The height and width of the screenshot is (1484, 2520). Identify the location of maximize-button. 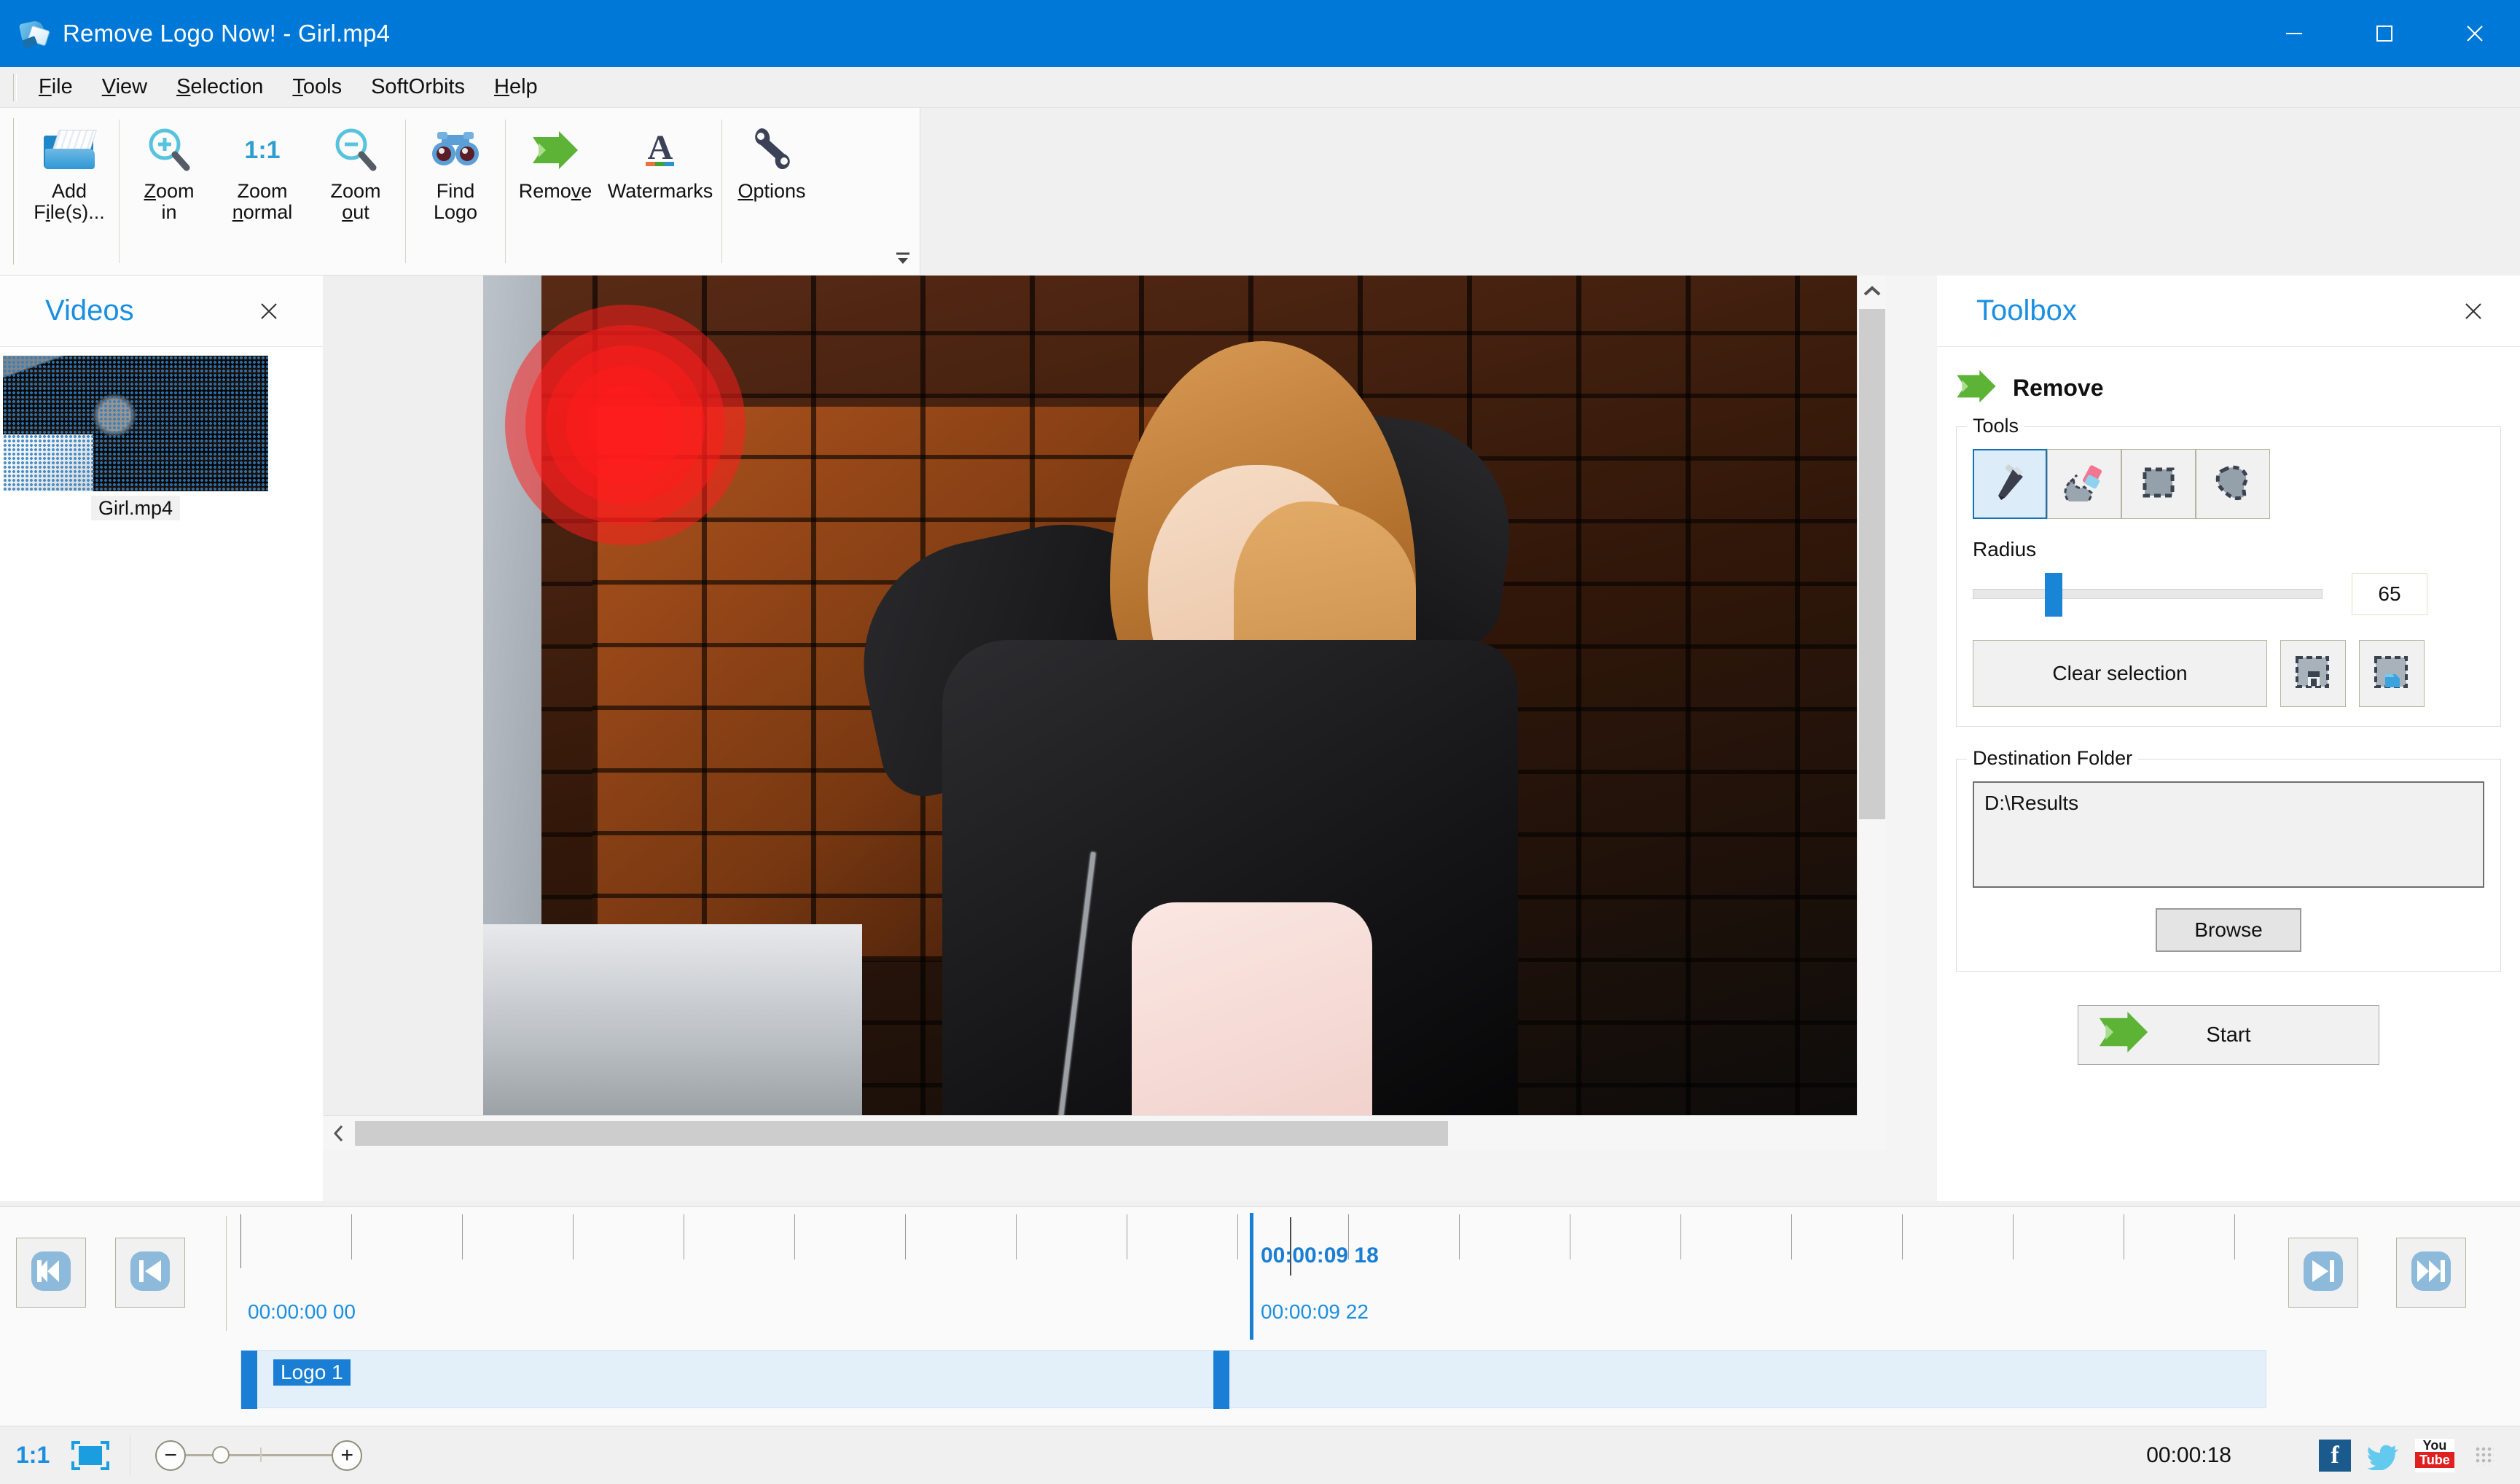
(2384, 33).